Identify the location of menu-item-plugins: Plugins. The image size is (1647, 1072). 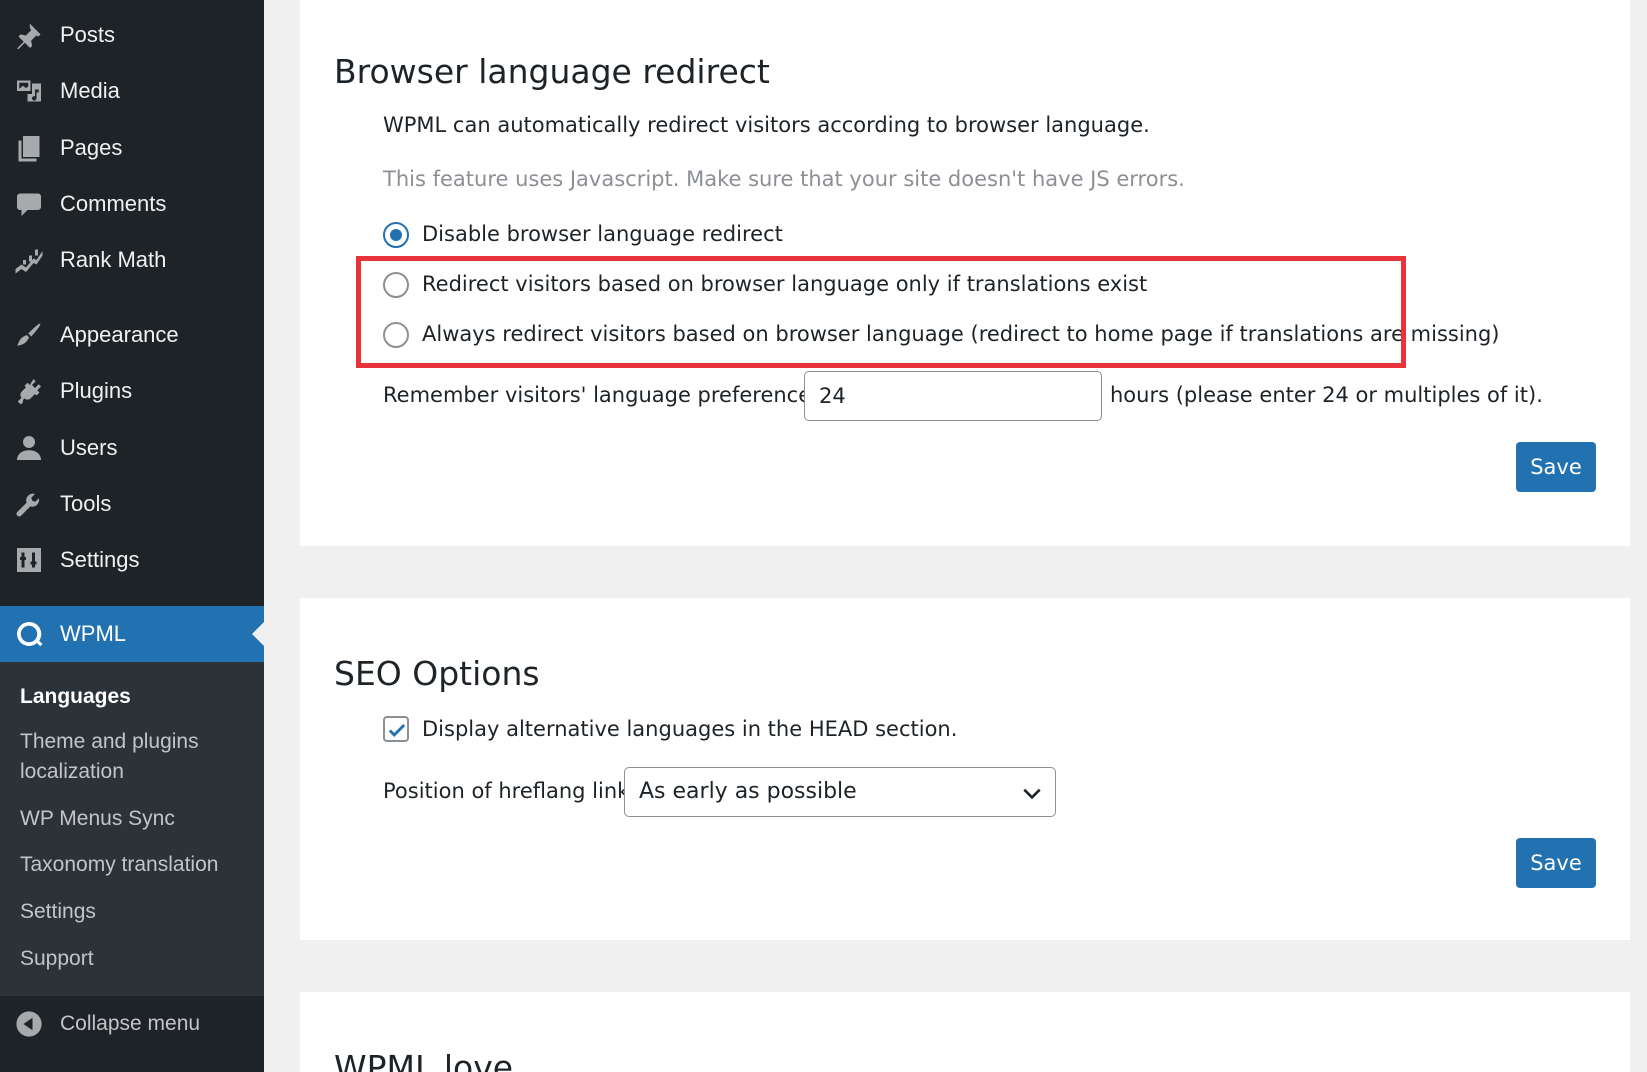
(132, 391).